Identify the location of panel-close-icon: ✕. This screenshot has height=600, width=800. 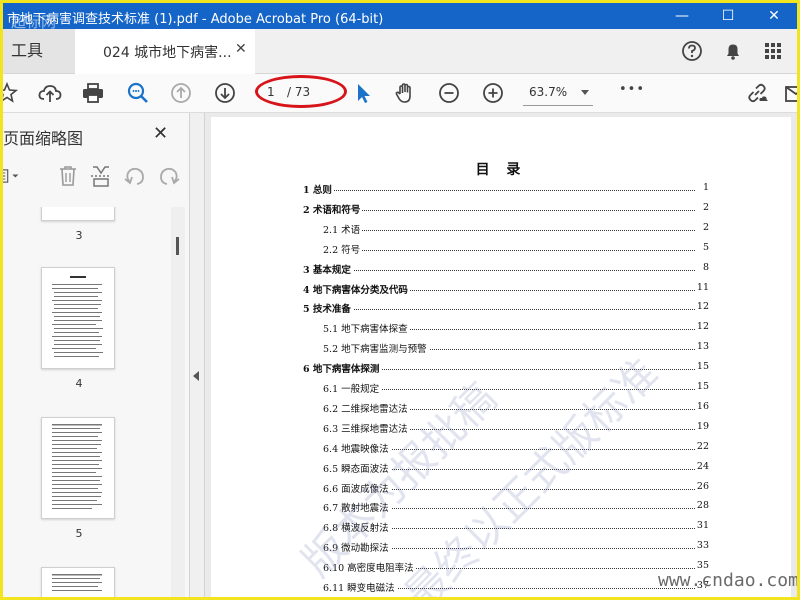
(160, 133).